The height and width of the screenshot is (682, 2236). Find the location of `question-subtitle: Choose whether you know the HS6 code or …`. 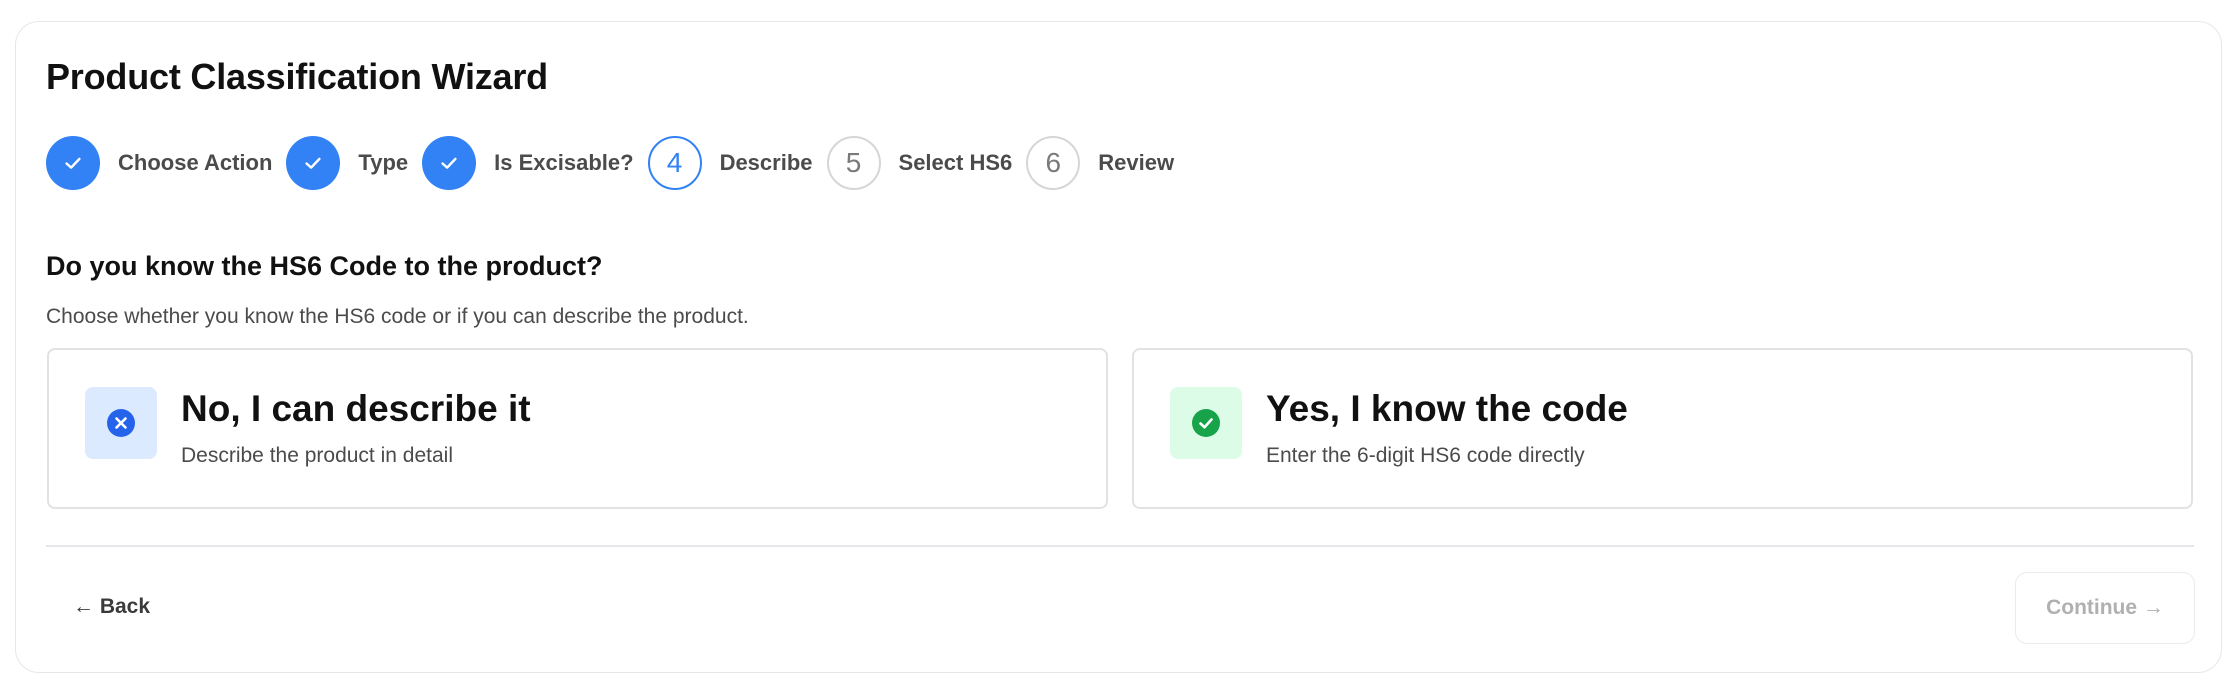

question-subtitle: Choose whether you know the HS6 code or … is located at coordinates (397, 316).